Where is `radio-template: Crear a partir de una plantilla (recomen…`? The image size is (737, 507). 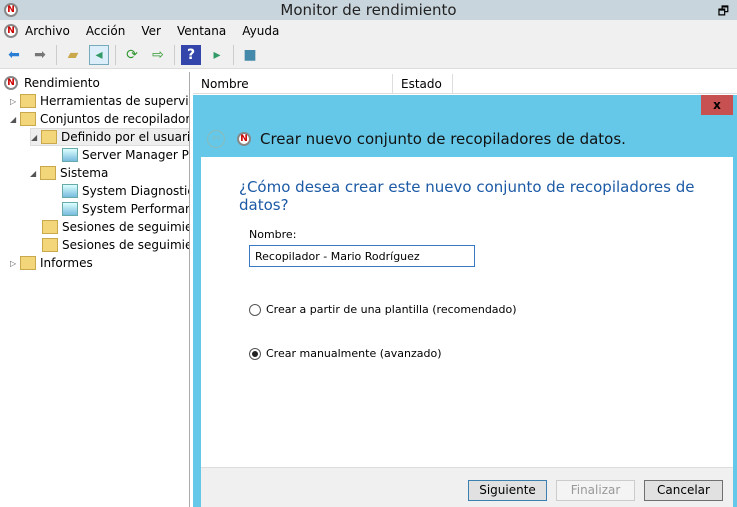 radio-template: Crear a partir de una plantilla (recomen… is located at coordinates (383, 309).